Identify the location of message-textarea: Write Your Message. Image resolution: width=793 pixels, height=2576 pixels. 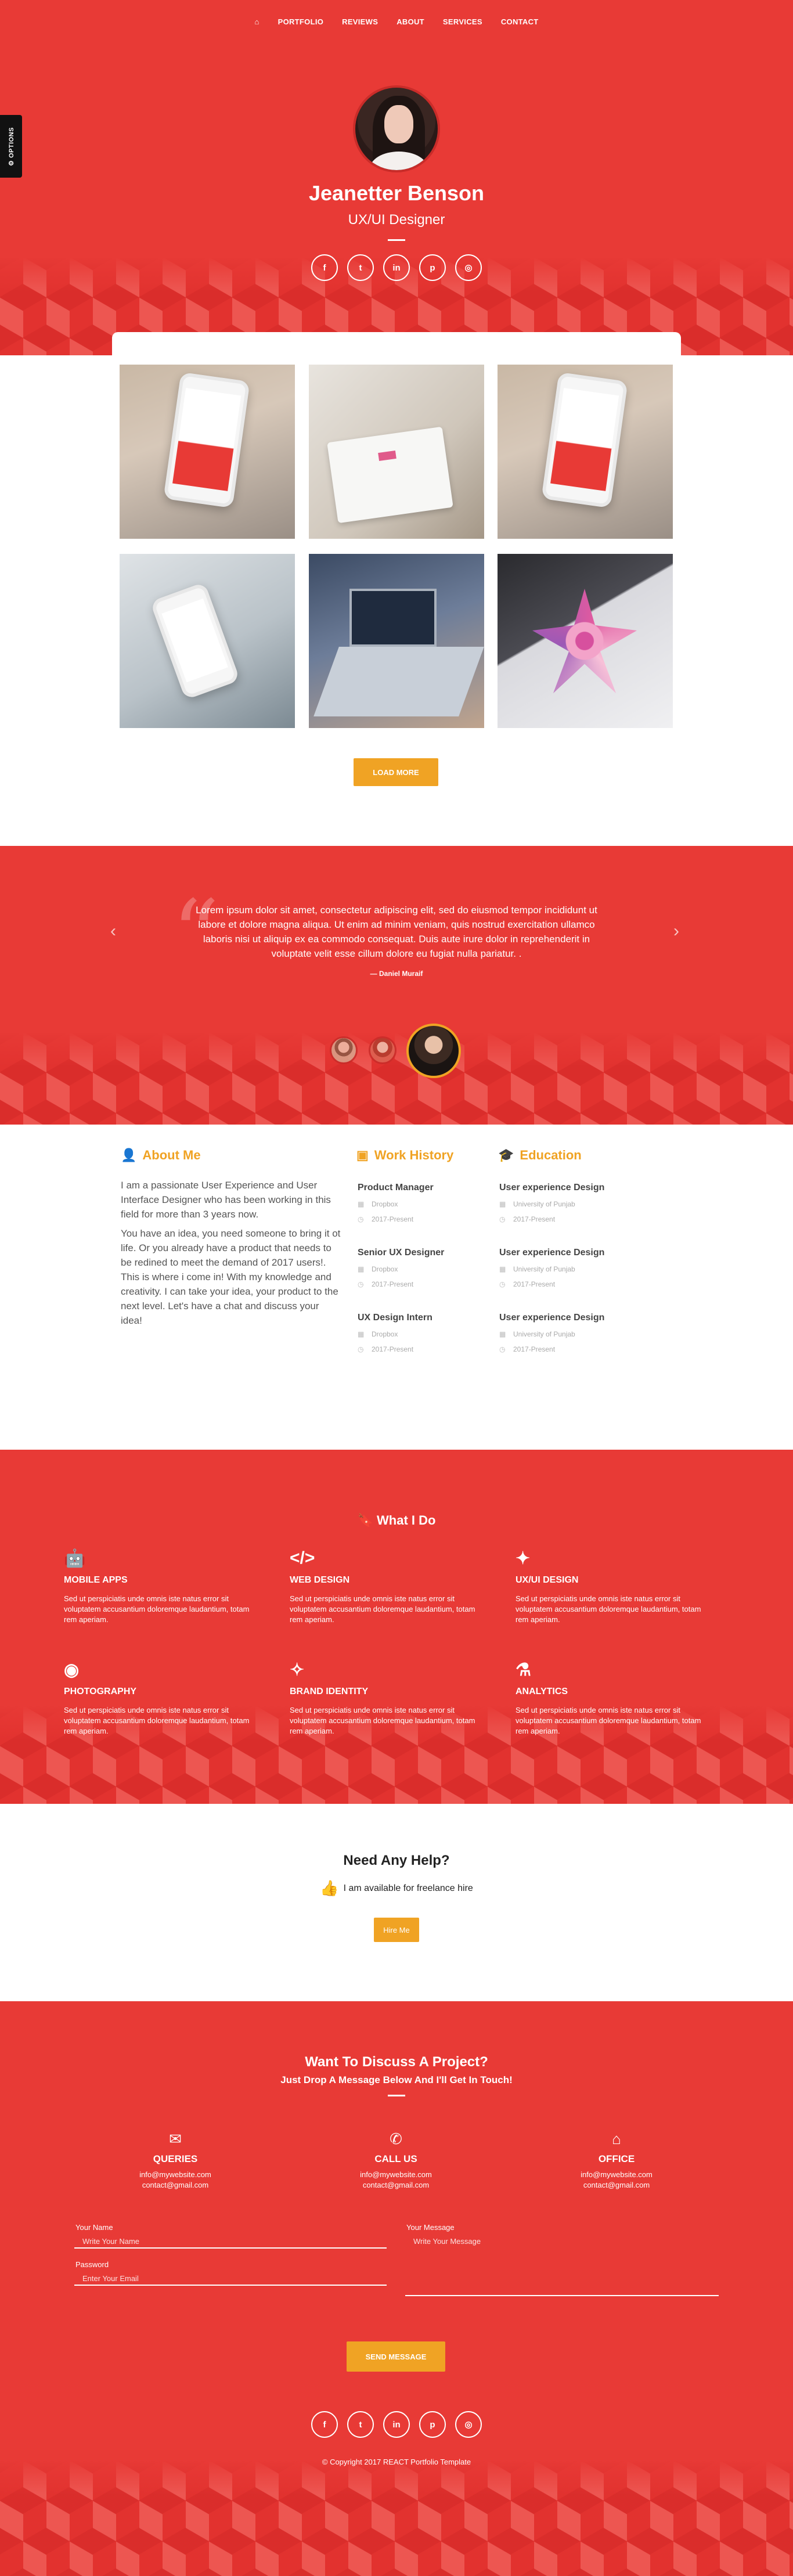
(562, 2264).